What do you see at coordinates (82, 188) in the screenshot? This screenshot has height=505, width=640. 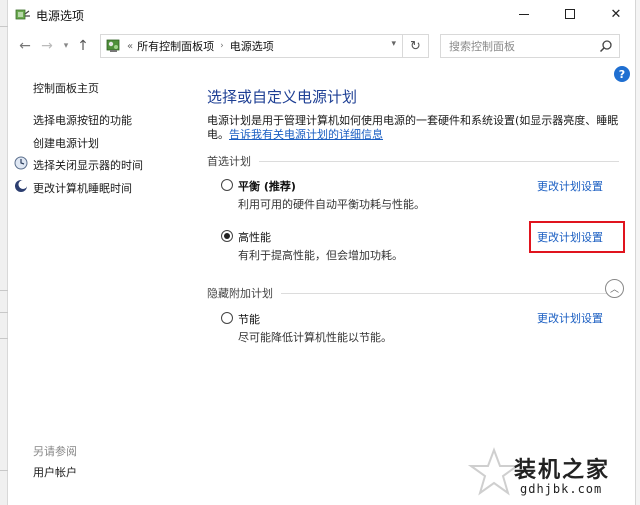 I see `sidebar-item-sleep-time: 更改计算机睡眠时间` at bounding box center [82, 188].